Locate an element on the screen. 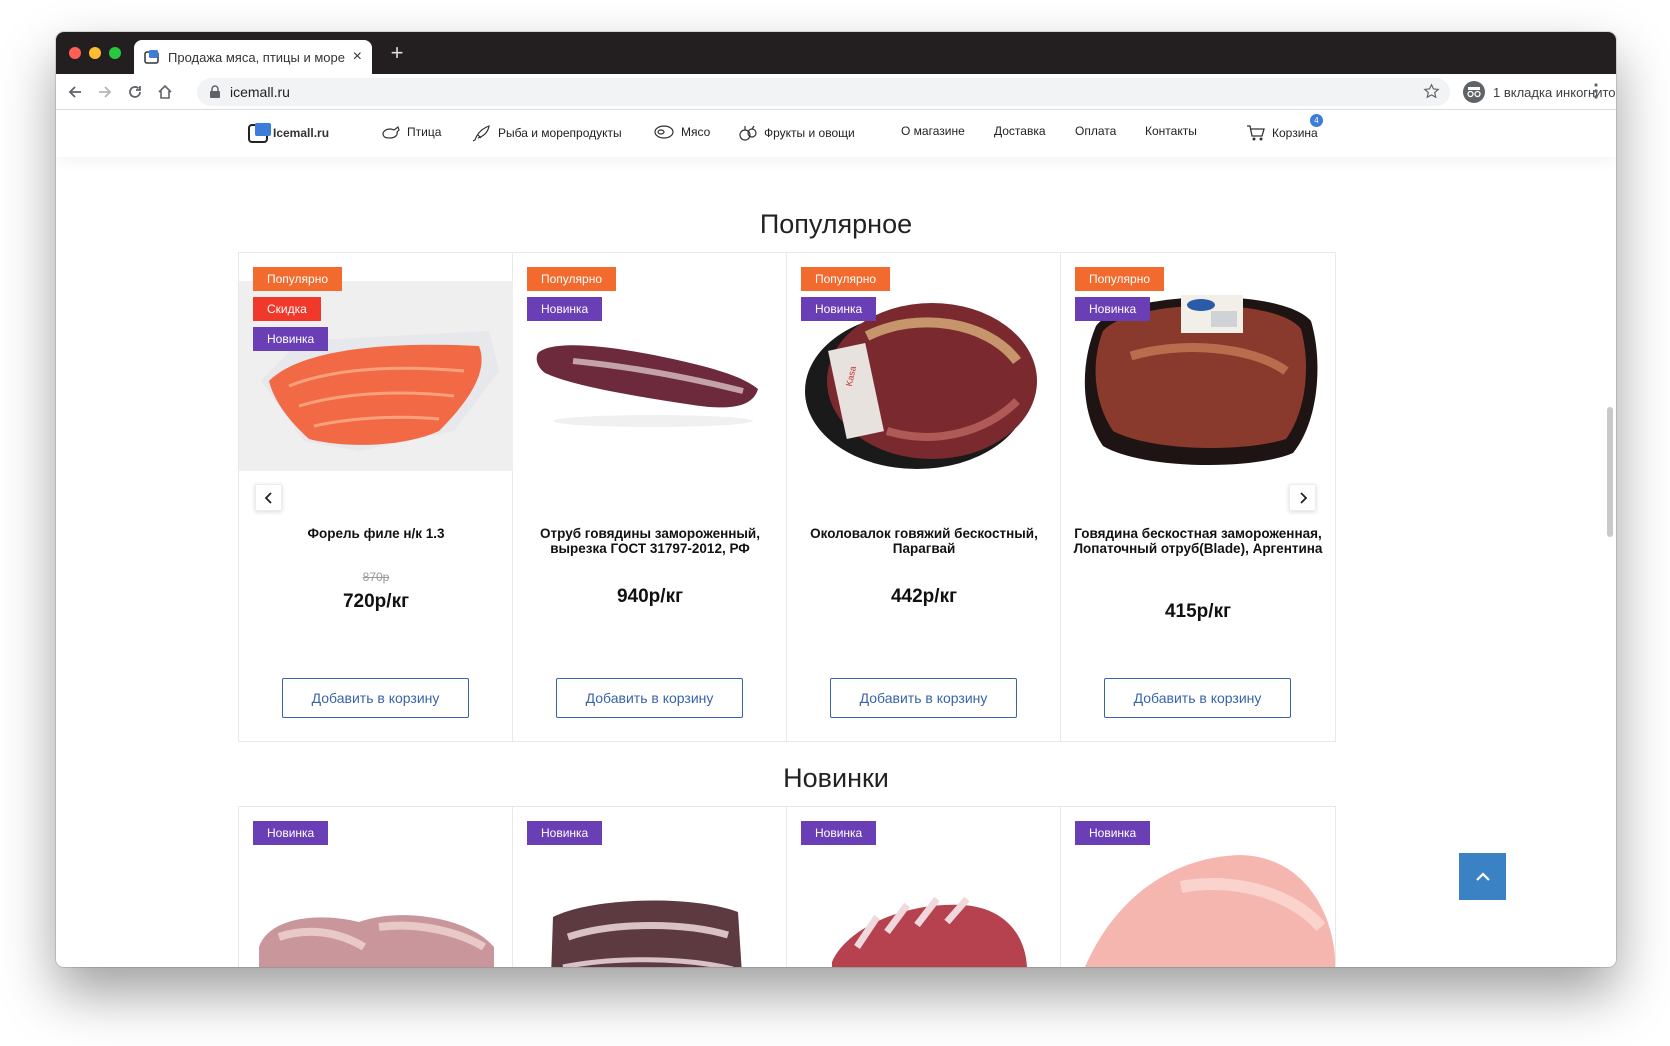 Image resolution: width=1670 pixels, height=1046 pixels. forward-arrow-icon is located at coordinates (105, 92).